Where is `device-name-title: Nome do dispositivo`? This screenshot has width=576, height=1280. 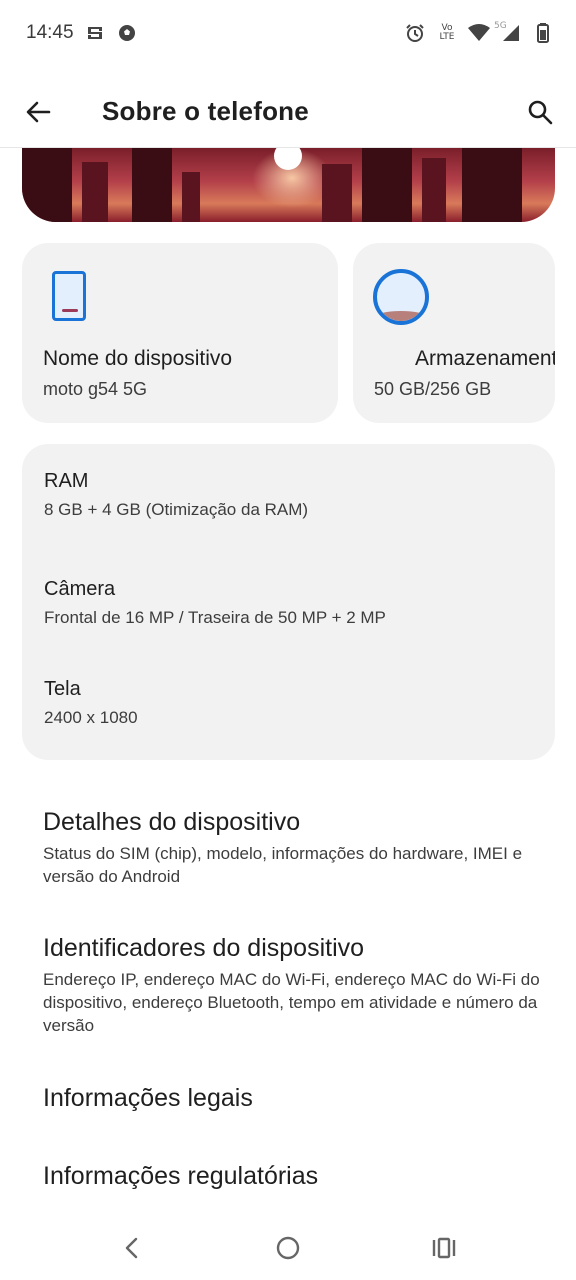 device-name-title: Nome do dispositivo is located at coordinates (138, 358).